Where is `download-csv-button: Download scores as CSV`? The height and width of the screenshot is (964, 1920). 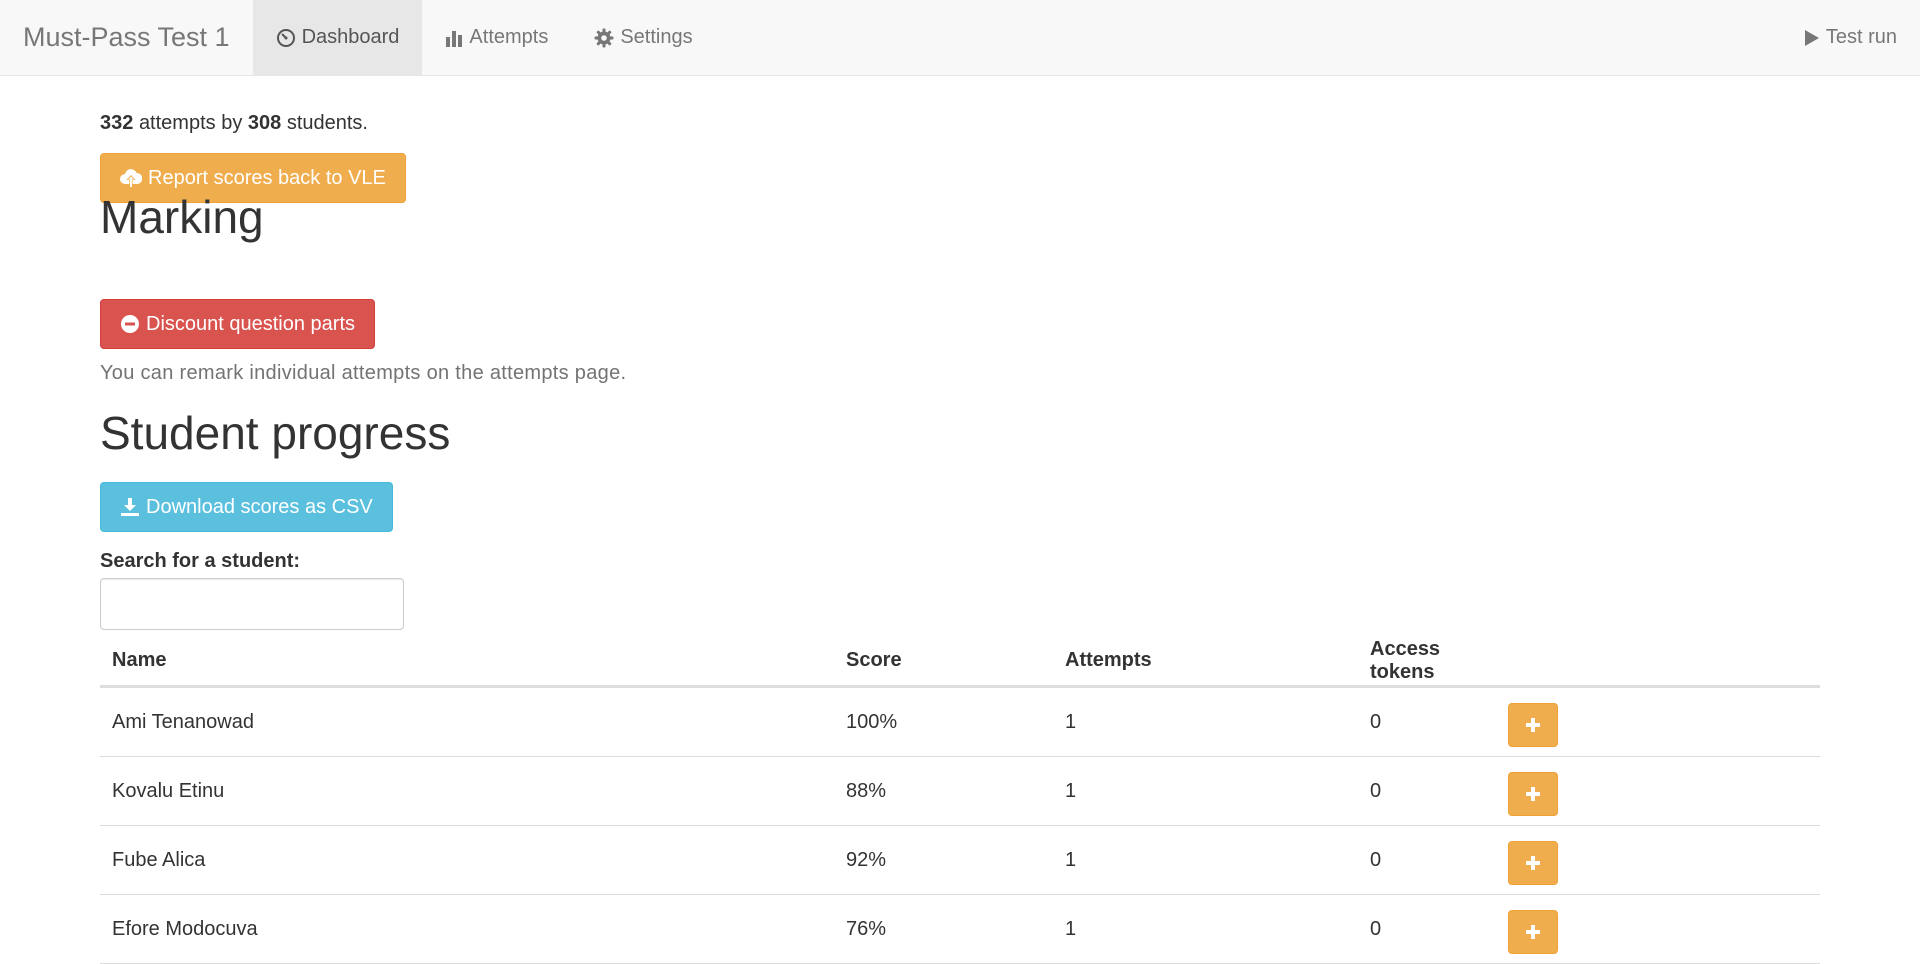
download-csv-button: Download scores as CSV is located at coordinates (246, 507).